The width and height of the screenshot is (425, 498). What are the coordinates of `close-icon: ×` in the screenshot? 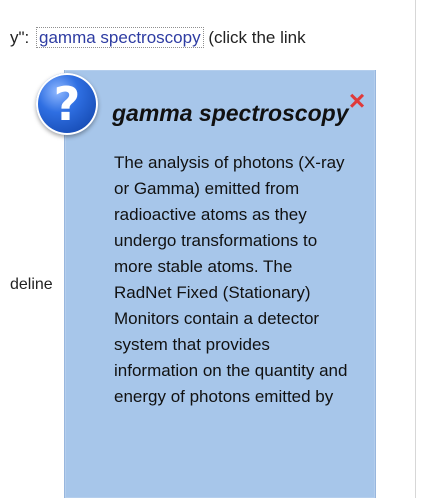 It's located at (357, 101).